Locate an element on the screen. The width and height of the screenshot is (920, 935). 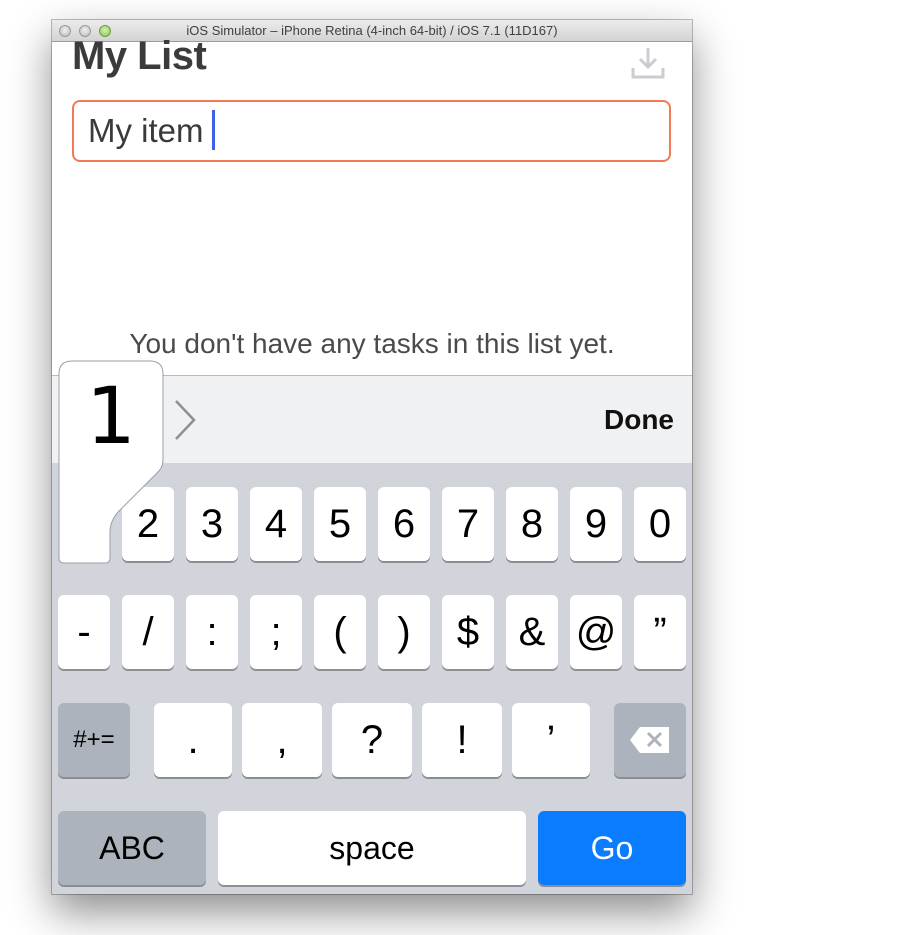
key-ampersand: & is located at coordinates (532, 632).